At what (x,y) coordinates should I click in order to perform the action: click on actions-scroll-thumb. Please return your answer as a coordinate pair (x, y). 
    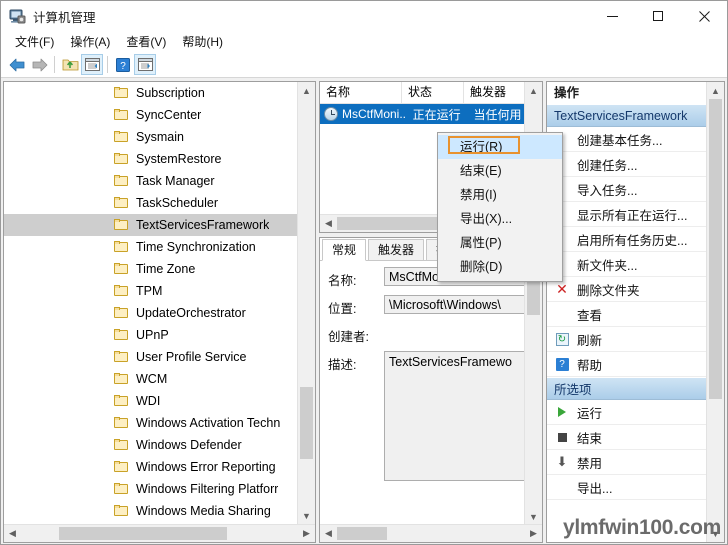
    Looking at the image, I should click on (715, 249).